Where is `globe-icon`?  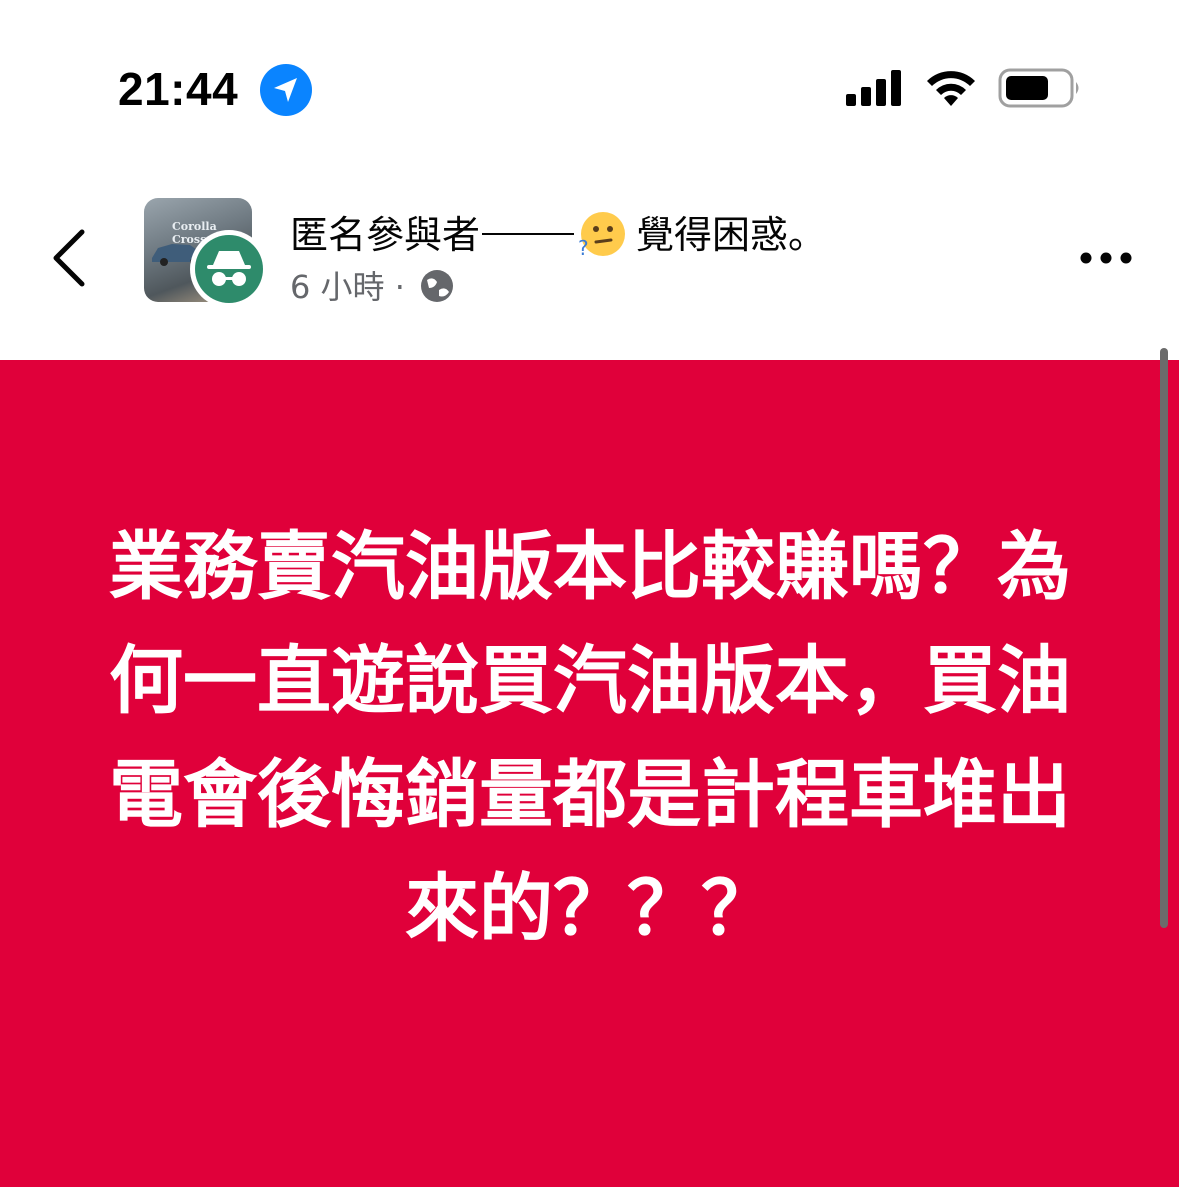 globe-icon is located at coordinates (437, 286).